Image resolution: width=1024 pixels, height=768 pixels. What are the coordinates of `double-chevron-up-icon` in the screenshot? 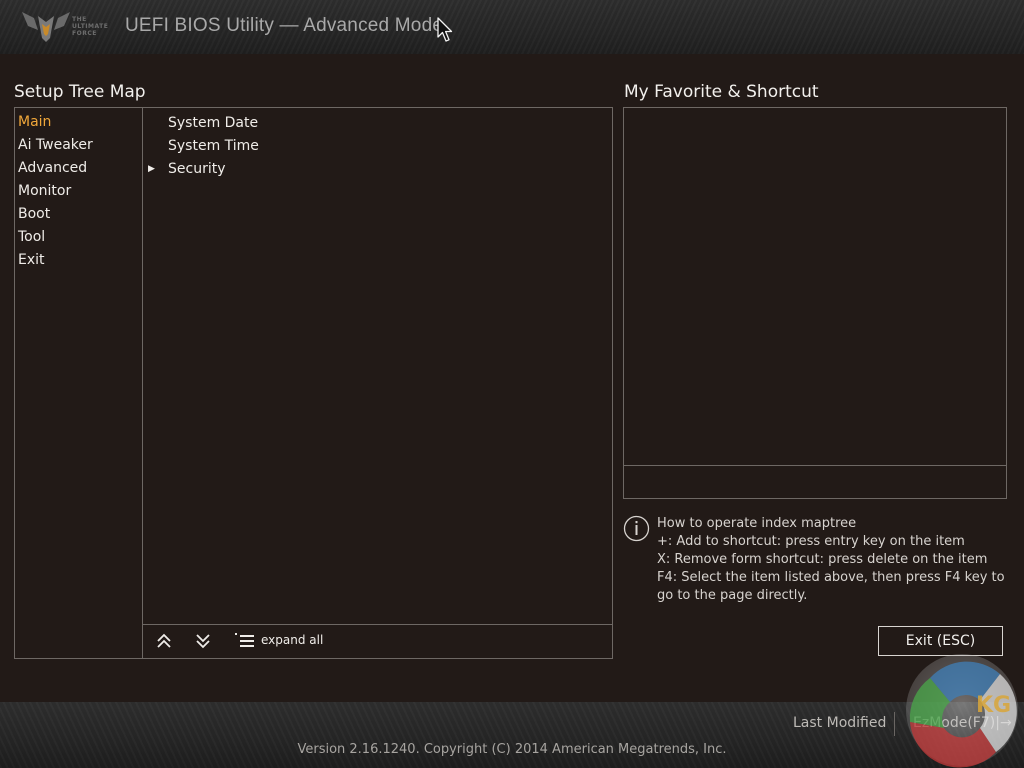 It's located at (164, 641).